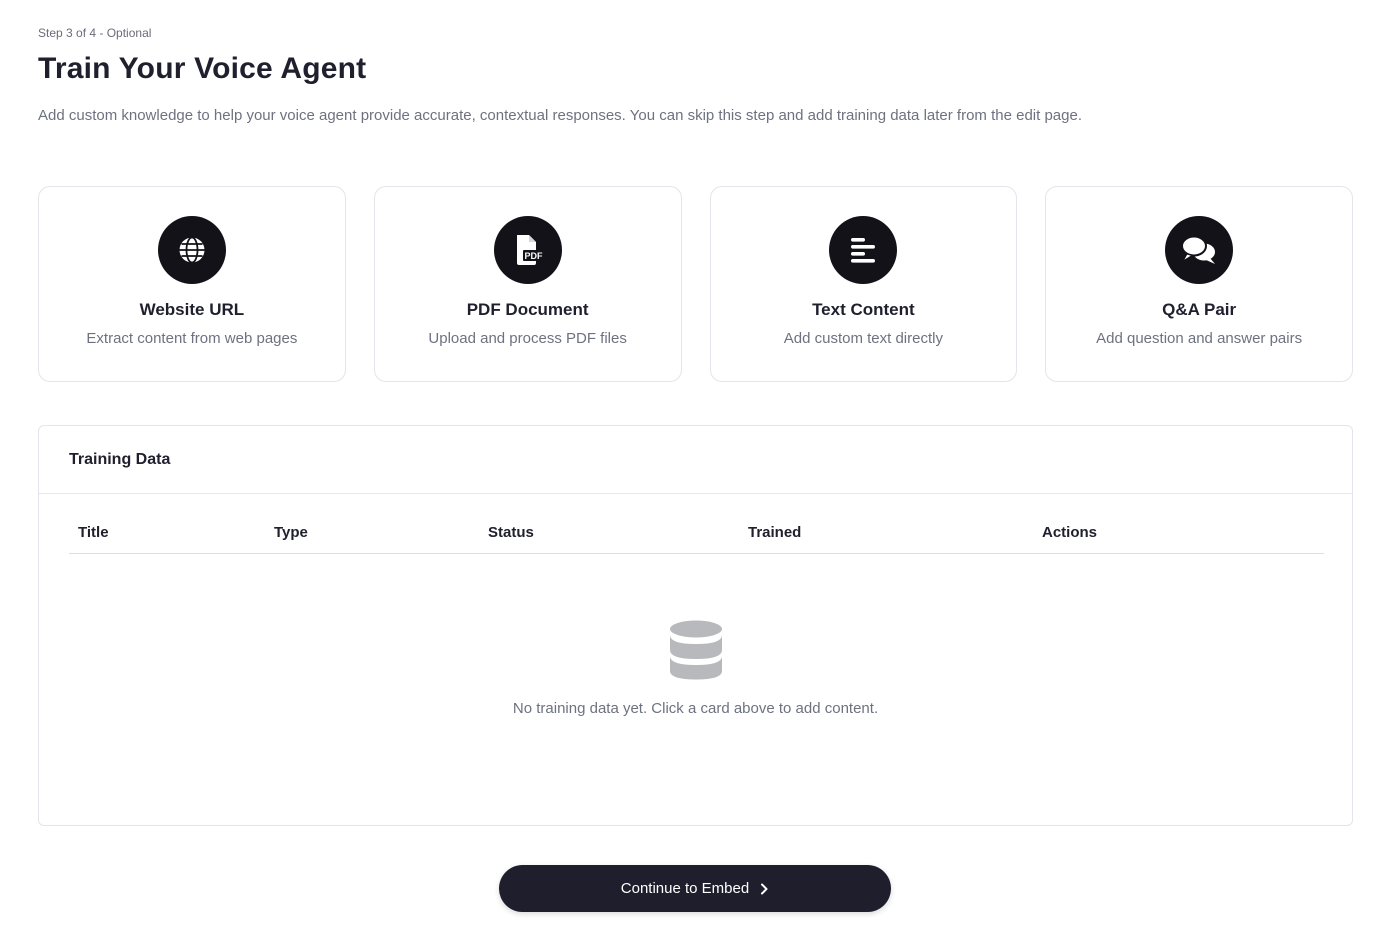 Image resolution: width=1396 pixels, height=948 pixels. I want to click on panel-header: Training Data, so click(695, 460).